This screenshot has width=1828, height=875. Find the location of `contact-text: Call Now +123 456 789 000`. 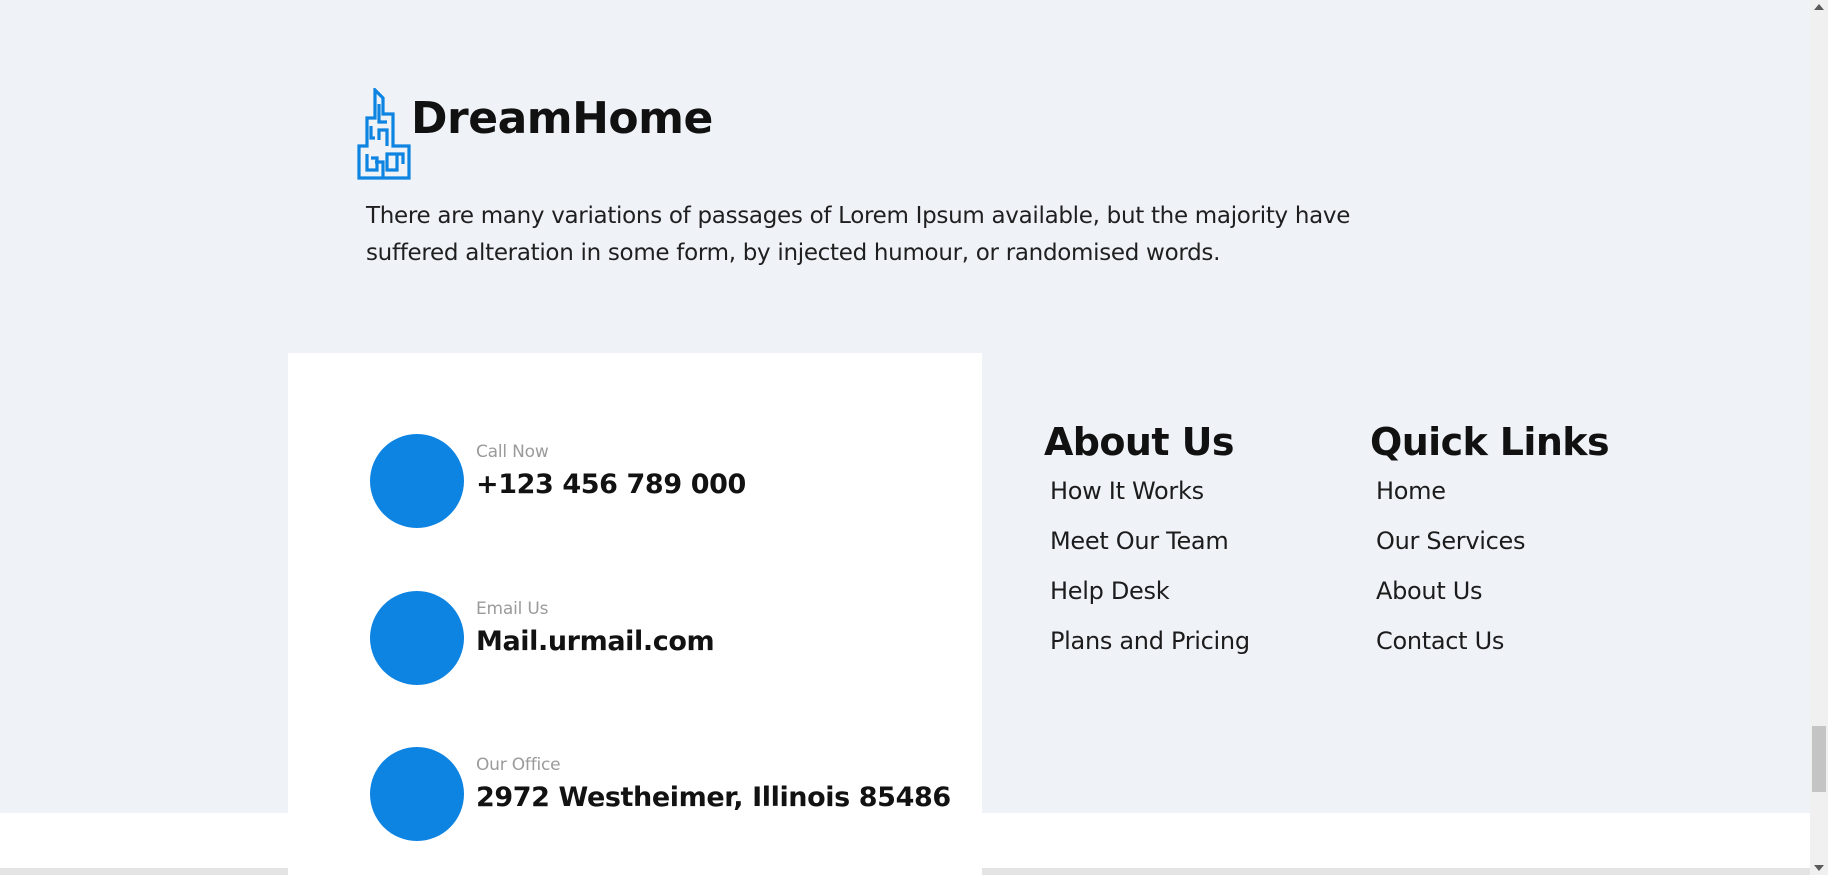

contact-text: Call Now +123 456 789 000 is located at coordinates (611, 472).